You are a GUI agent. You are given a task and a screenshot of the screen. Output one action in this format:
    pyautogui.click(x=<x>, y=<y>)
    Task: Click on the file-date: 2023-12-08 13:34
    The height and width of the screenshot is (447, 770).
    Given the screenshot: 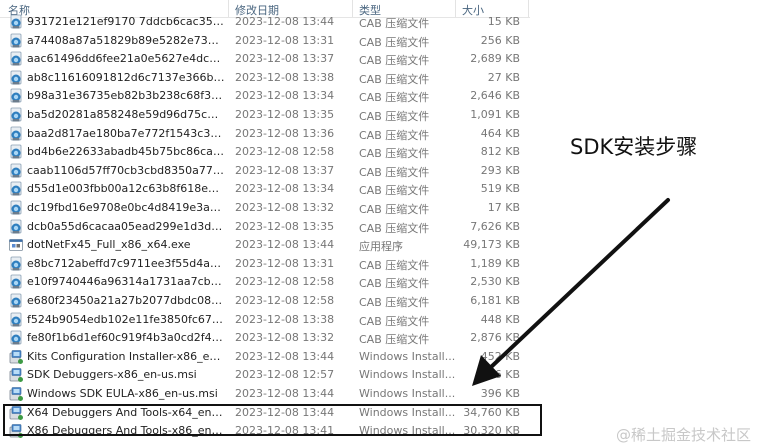 What is the action you would take?
    pyautogui.click(x=285, y=96)
    